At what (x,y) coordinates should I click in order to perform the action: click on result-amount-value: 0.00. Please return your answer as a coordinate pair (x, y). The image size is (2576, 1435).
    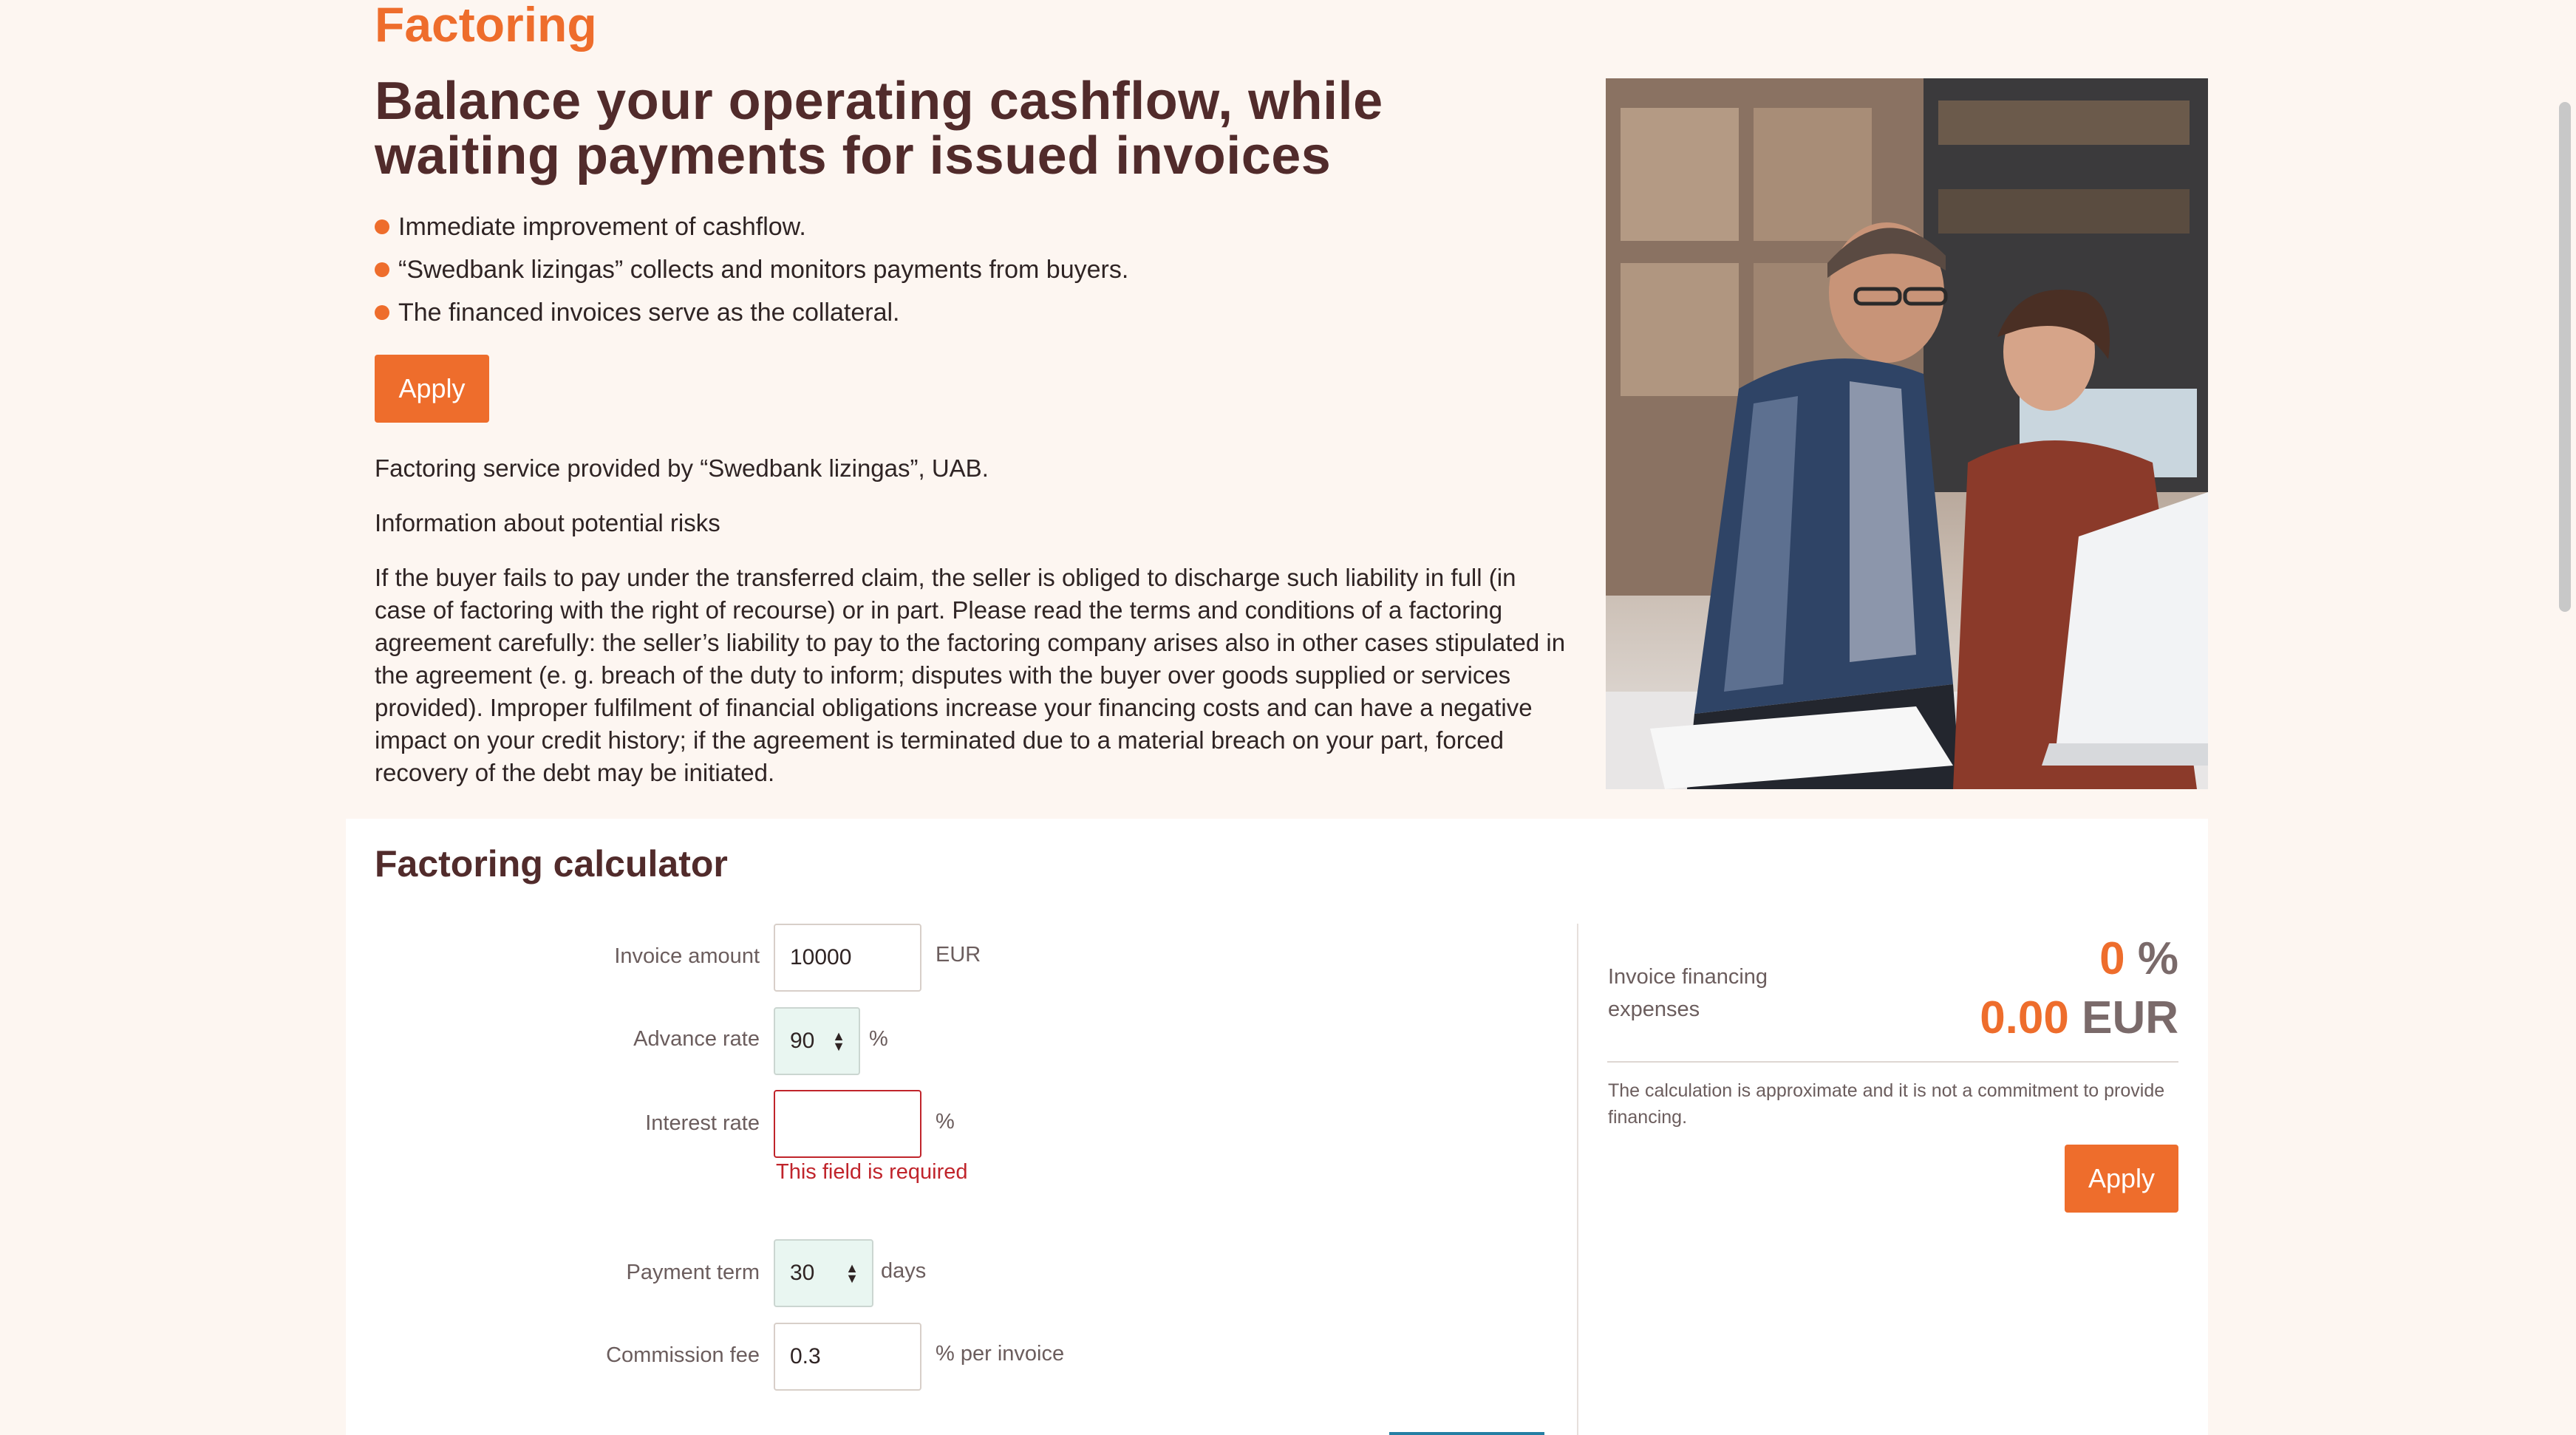
    Looking at the image, I should click on (2024, 1017).